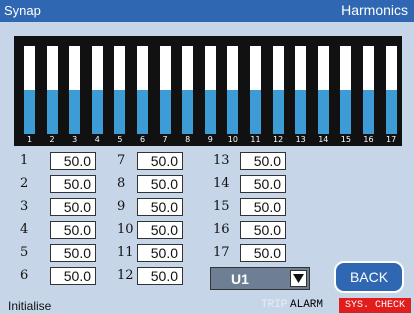 The height and width of the screenshot is (314, 414). What do you see at coordinates (375, 305) in the screenshot?
I see `sys-check-indicator: SYS. CHECK` at bounding box center [375, 305].